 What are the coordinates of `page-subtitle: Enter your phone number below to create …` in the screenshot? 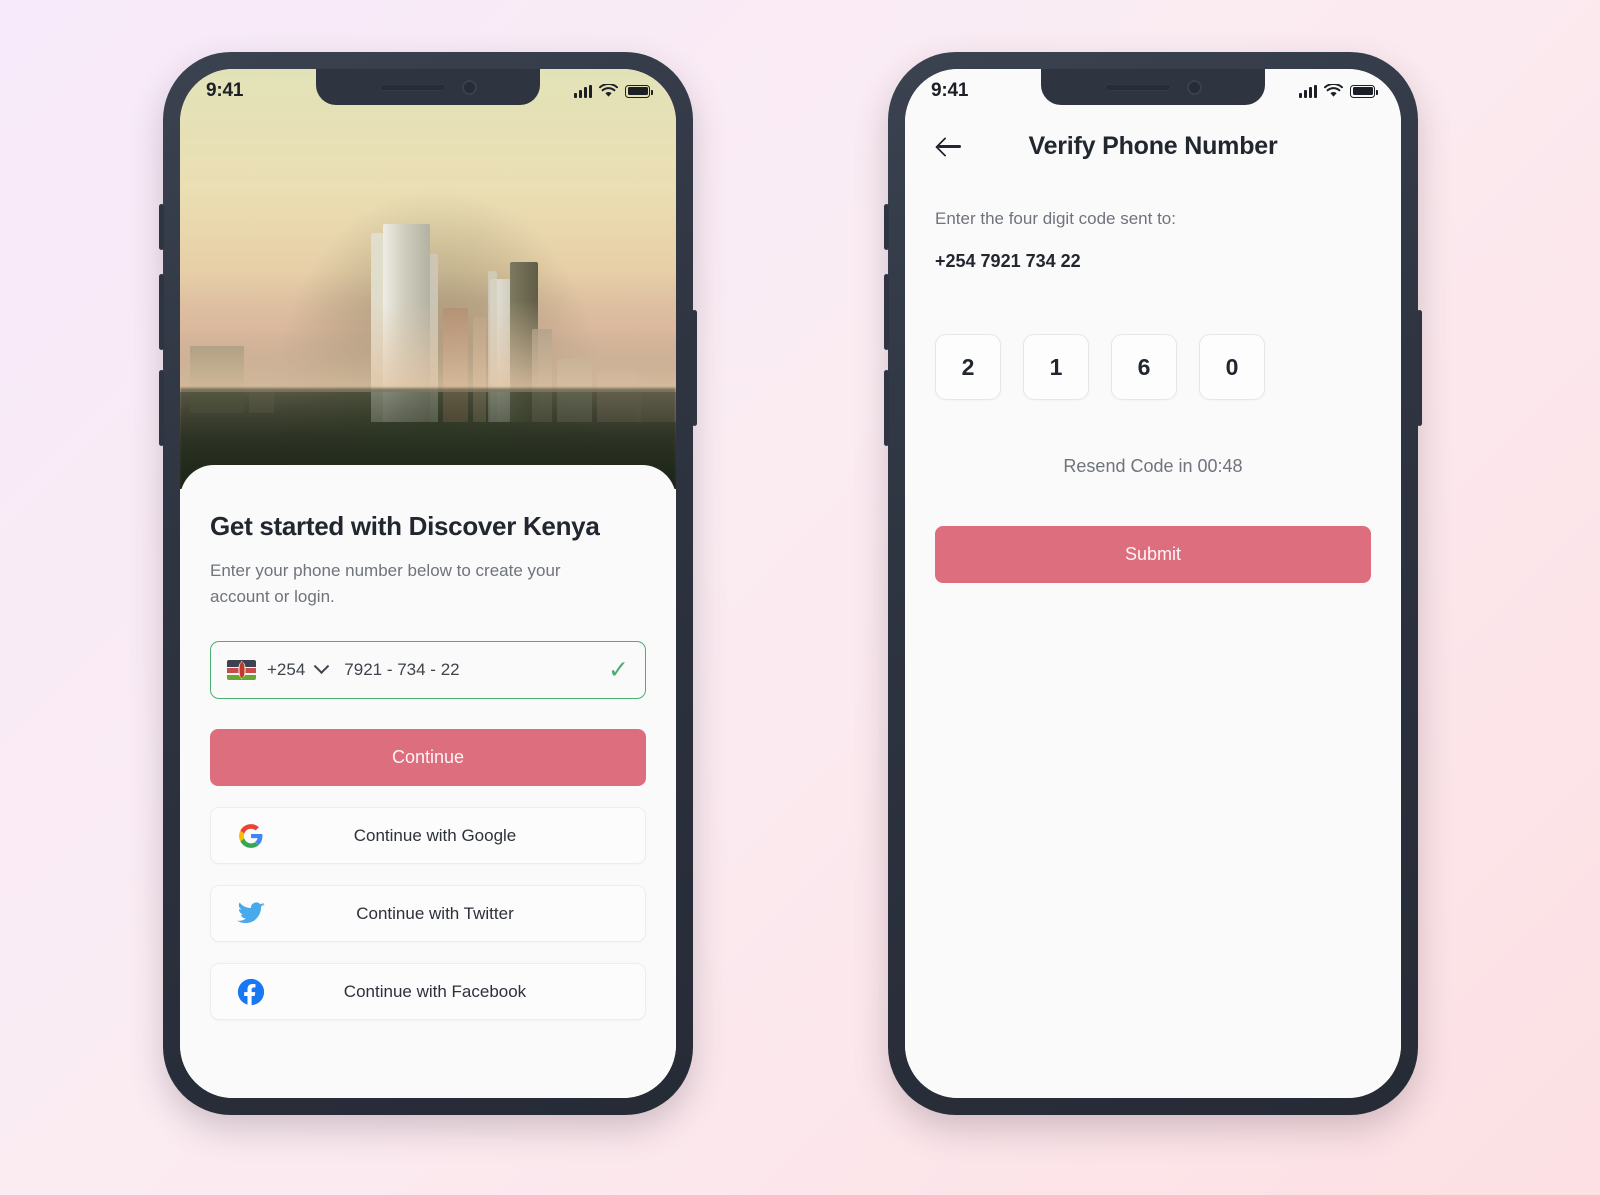 It's located at (385, 583).